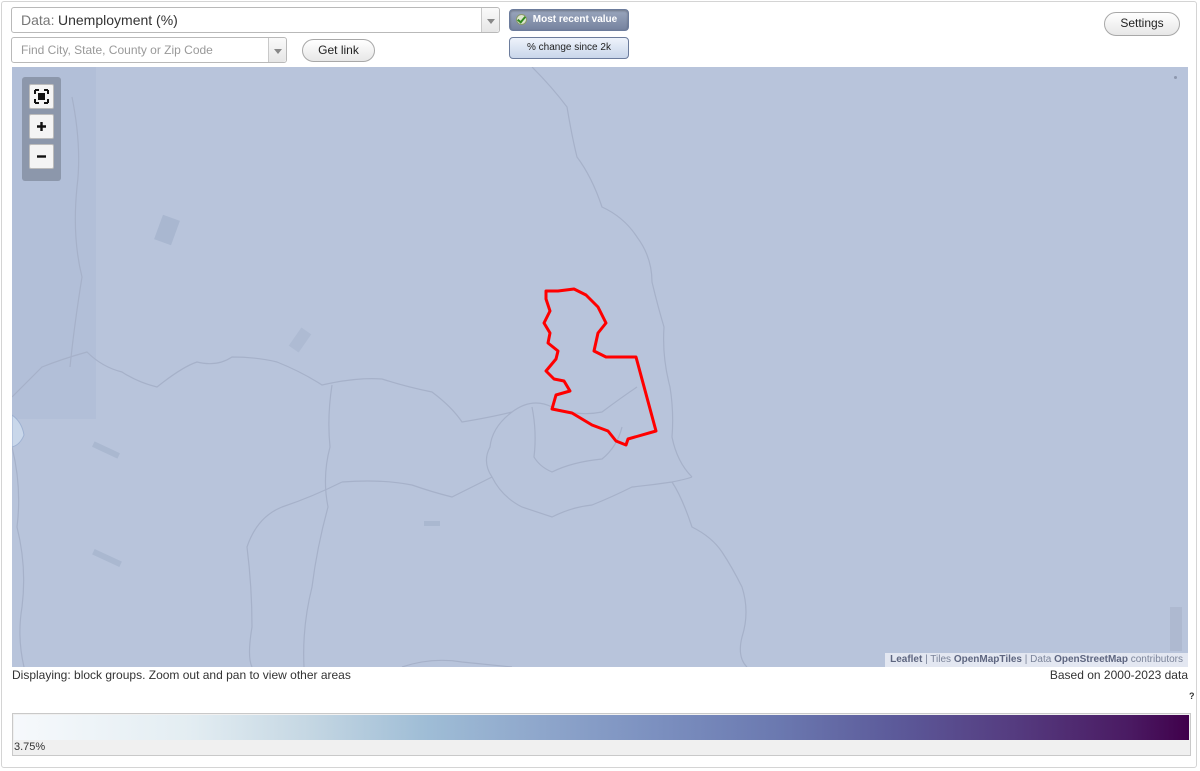 This screenshot has height=771, width=1200. I want to click on data-select-value: Unemployment (%), so click(118, 20).